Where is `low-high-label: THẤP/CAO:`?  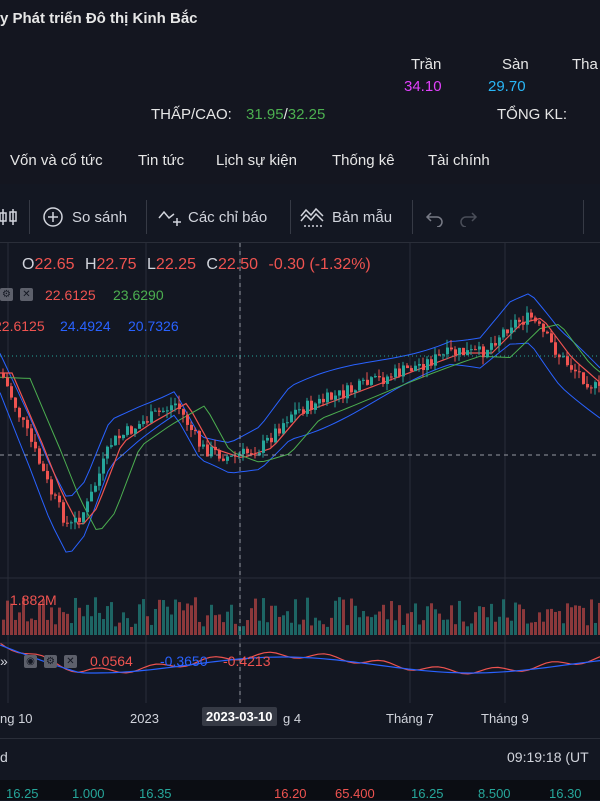
low-high-label: THẤP/CAO: is located at coordinates (191, 114).